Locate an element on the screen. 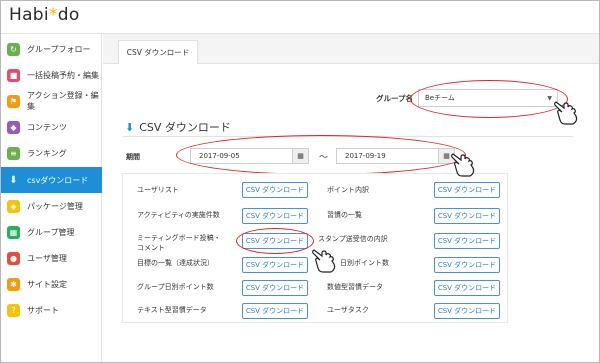 The image size is (600, 363). sidebar-item-bulk-post: ■ 一括投稿予約・編集 is located at coordinates (51, 75).